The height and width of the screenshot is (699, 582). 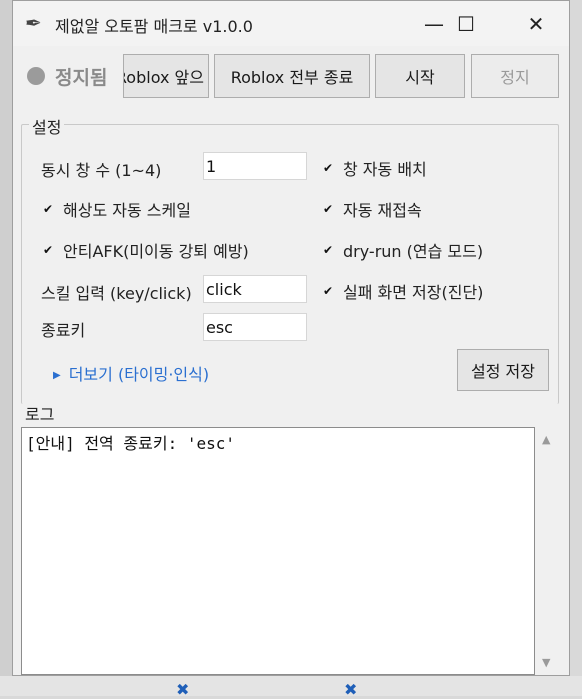 What do you see at coordinates (47, 126) in the screenshot?
I see `settings-group-title: 설정` at bounding box center [47, 126].